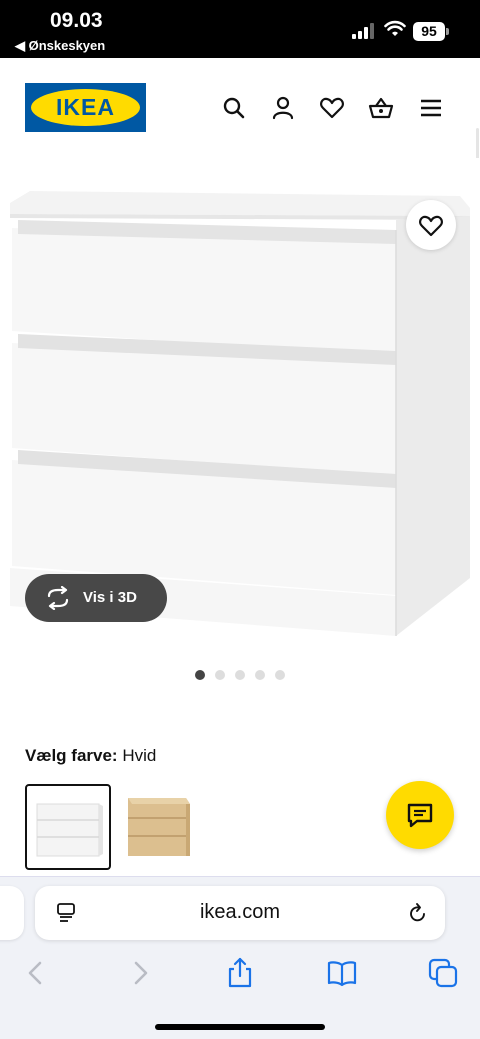  What do you see at coordinates (429, 31) in the screenshot?
I see `battery-indicator: 95` at bounding box center [429, 31].